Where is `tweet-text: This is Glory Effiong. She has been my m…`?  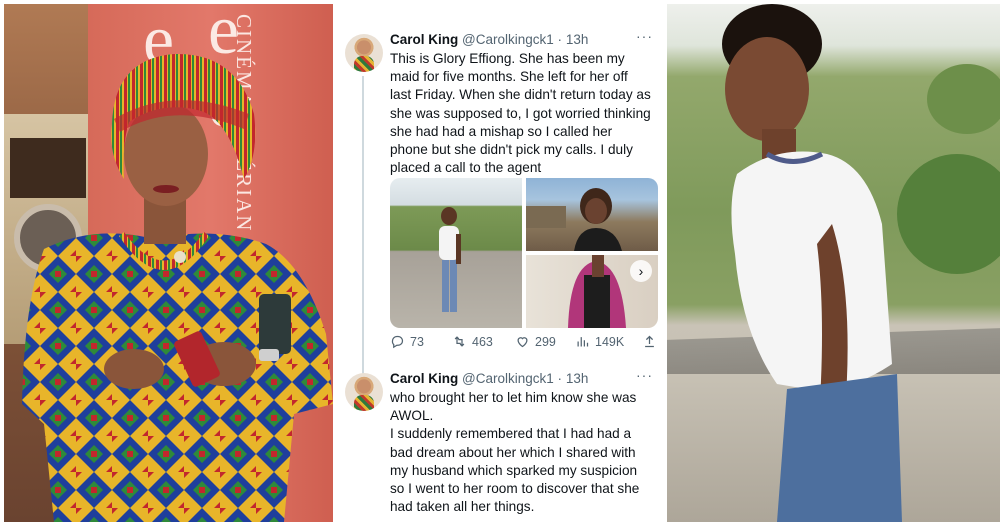
tweet-text: This is Glory Effiong. She has been my m… is located at coordinates (520, 113).